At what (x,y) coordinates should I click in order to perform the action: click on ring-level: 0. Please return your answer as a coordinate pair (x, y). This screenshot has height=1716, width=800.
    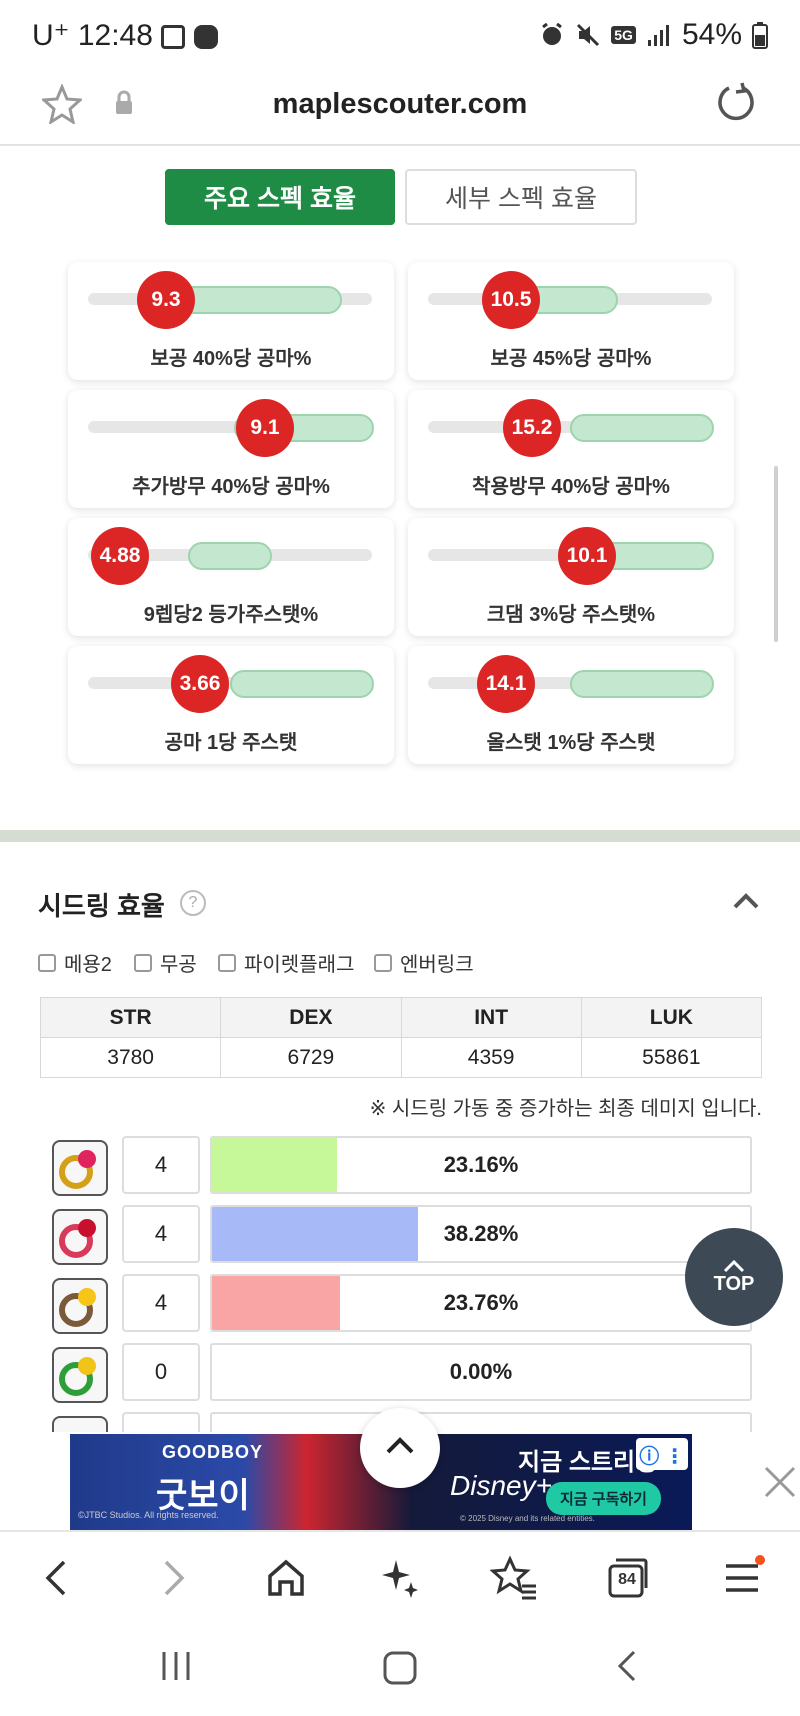
    Looking at the image, I should click on (161, 1372).